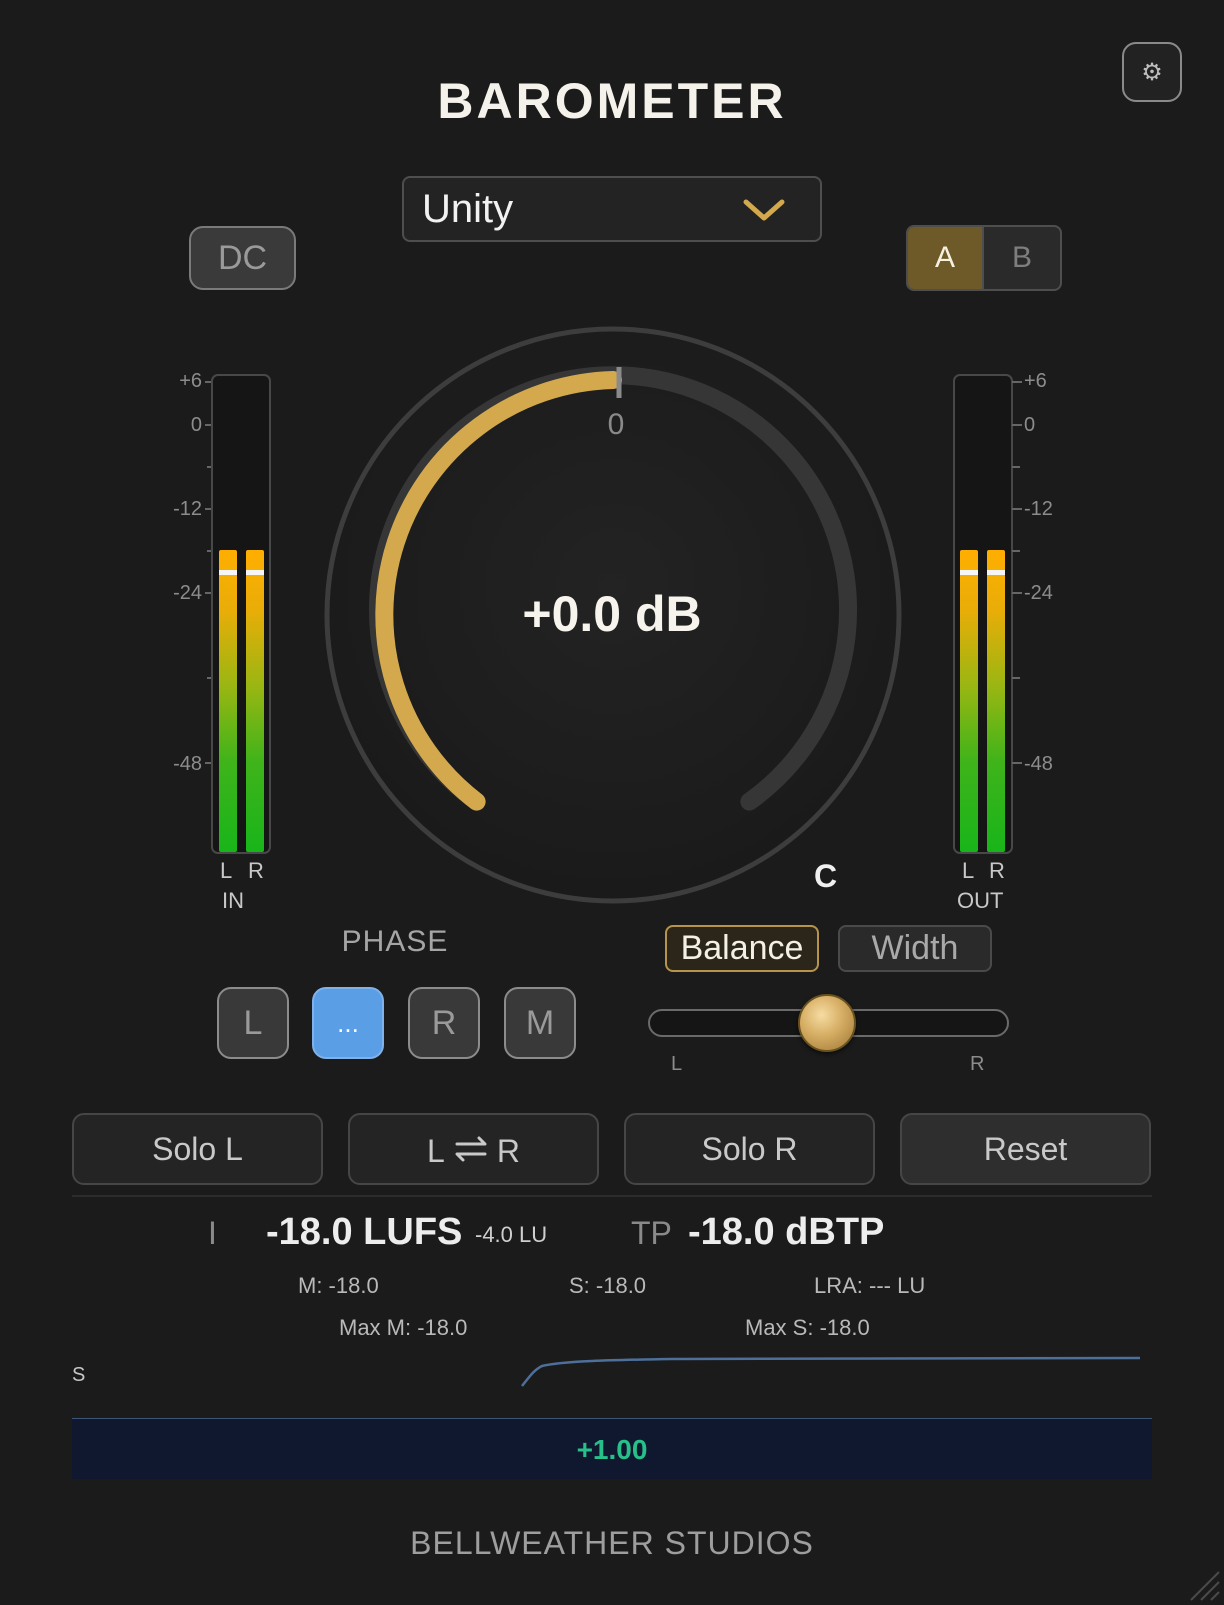  Describe the element at coordinates (1038, 509) in the screenshot. I see `output-scale-label: -12` at that location.